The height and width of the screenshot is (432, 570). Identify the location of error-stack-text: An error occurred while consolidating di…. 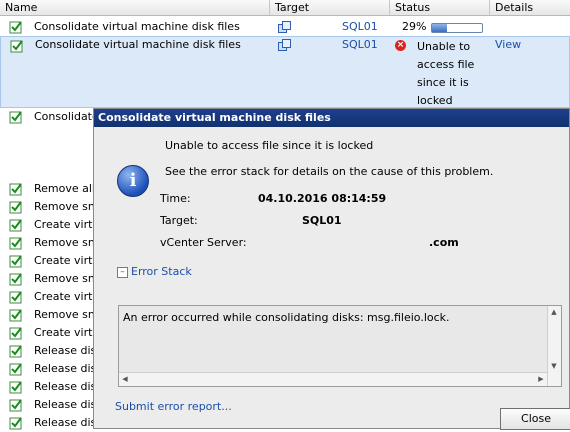
(286, 317).